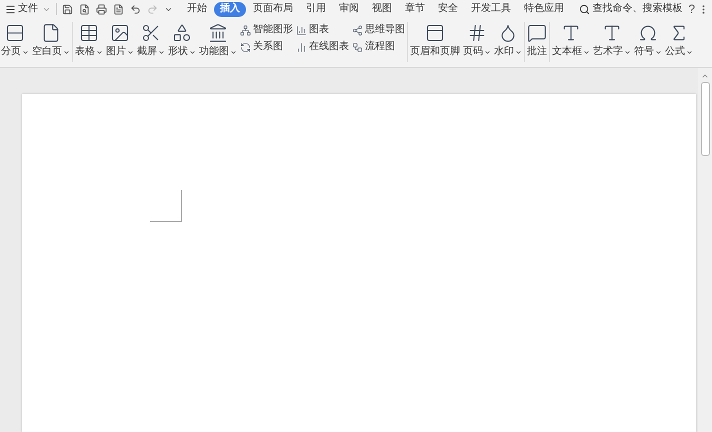  What do you see at coordinates (544, 9) in the screenshot?
I see `ribbon-tab: 特色应用` at bounding box center [544, 9].